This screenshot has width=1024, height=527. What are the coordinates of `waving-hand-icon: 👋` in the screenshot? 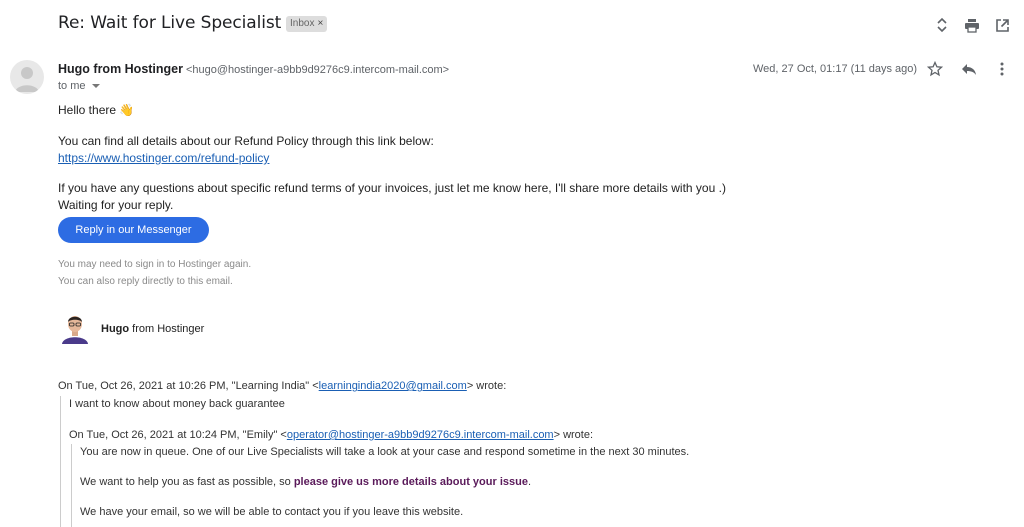 It's located at (127, 110).